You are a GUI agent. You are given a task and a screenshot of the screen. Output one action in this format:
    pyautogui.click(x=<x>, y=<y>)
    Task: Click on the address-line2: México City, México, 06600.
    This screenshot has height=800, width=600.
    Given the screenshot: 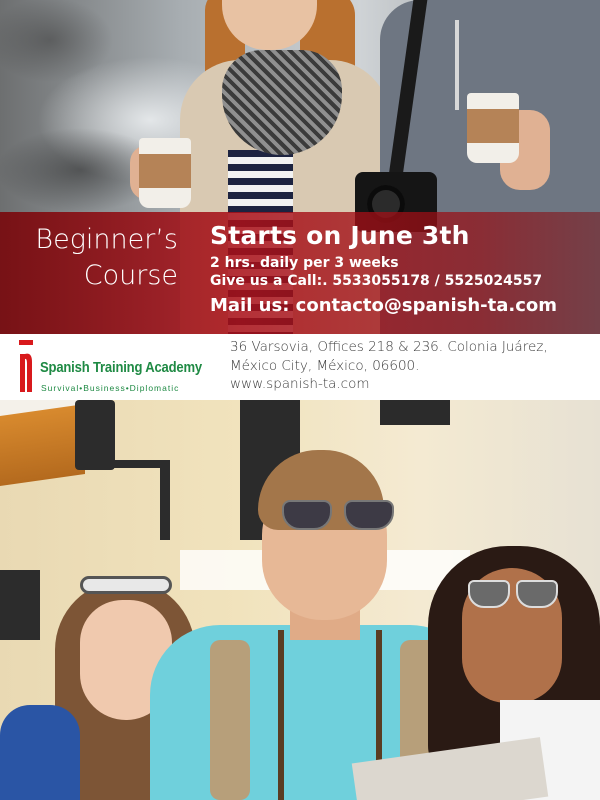 What is the action you would take?
    pyautogui.click(x=325, y=365)
    